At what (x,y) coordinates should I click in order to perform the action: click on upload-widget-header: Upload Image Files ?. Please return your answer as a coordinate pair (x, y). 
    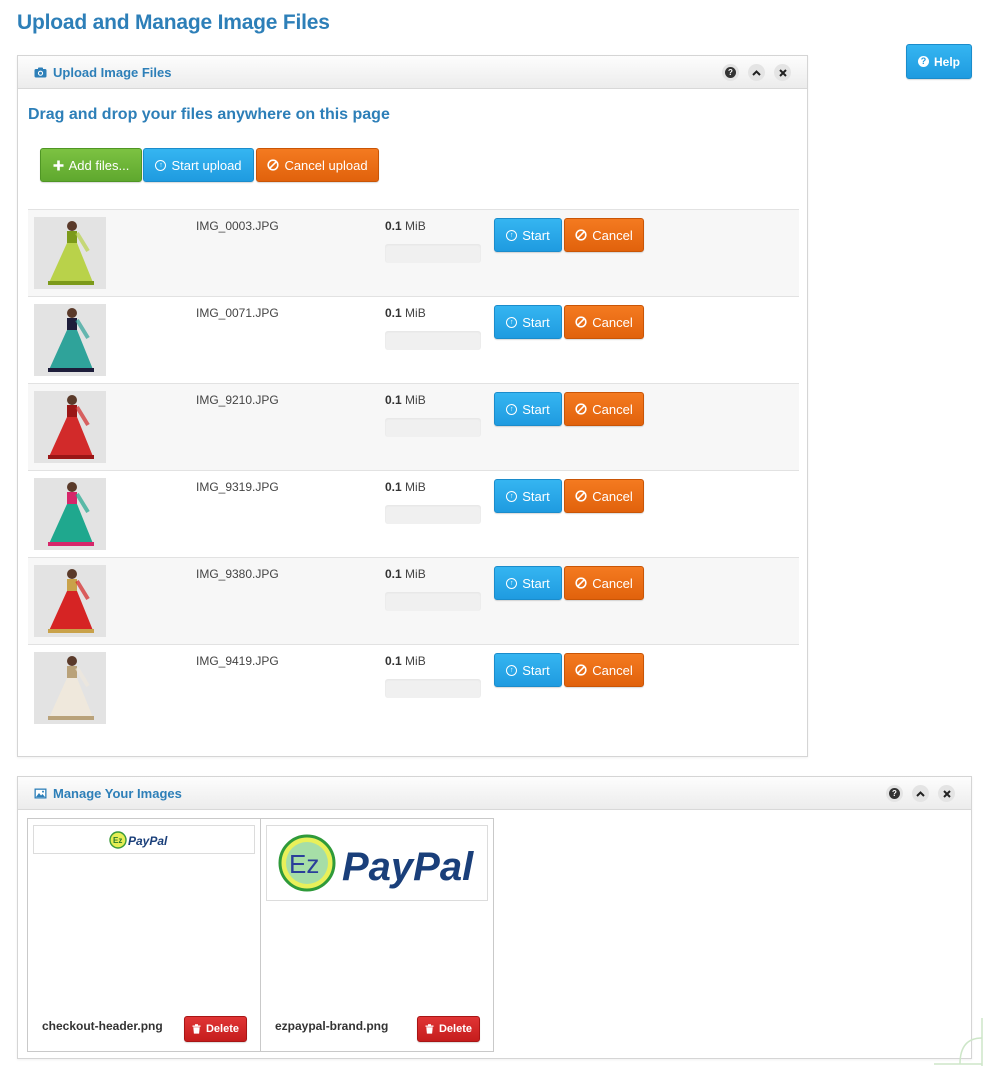
    Looking at the image, I should click on (412, 72).